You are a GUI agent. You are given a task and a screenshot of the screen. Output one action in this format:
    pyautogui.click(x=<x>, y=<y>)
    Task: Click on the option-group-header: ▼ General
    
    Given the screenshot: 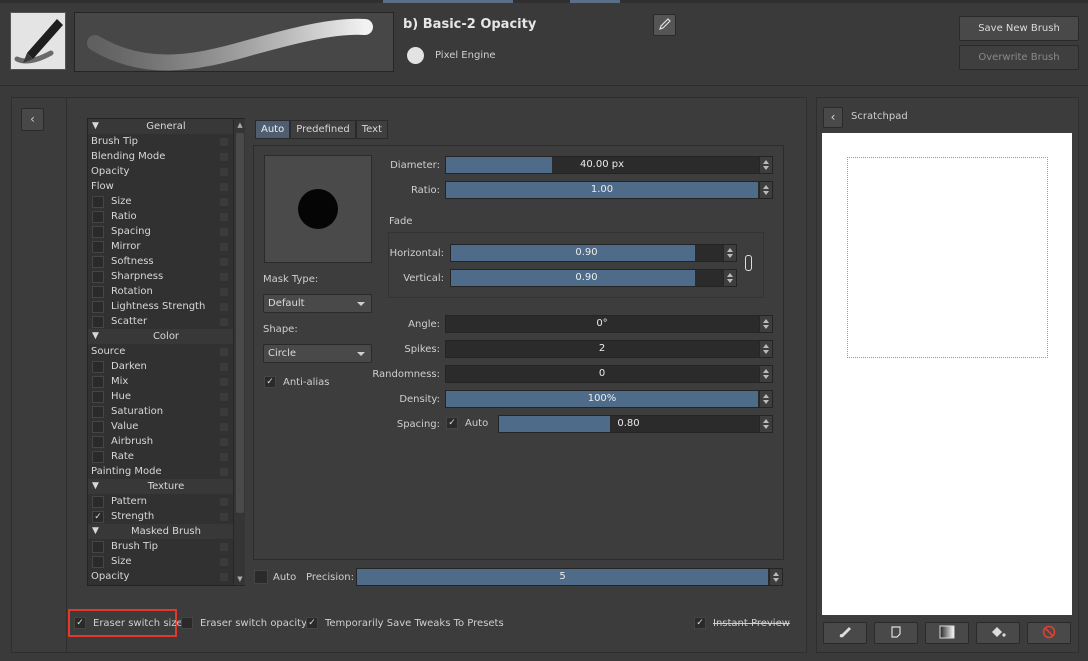 What is the action you would take?
    pyautogui.click(x=166, y=126)
    